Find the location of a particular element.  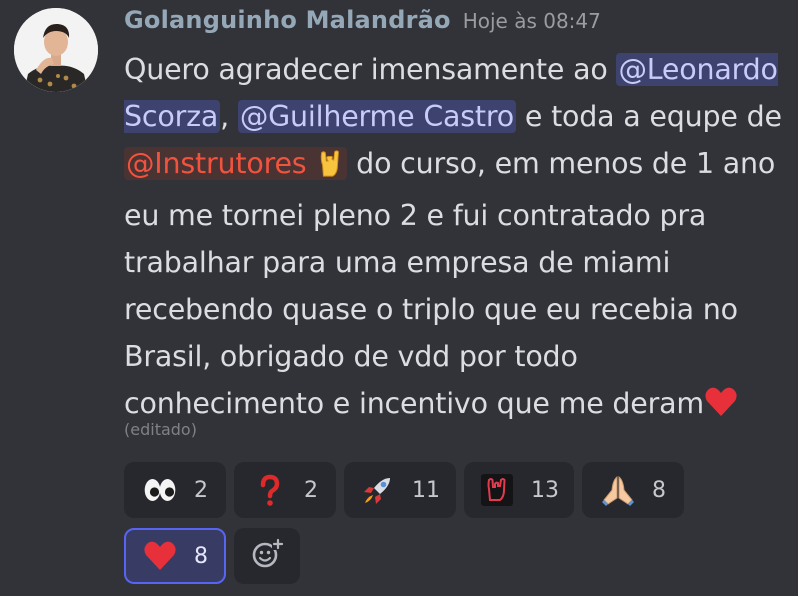

reaction-question: 2 is located at coordinates (285, 490).